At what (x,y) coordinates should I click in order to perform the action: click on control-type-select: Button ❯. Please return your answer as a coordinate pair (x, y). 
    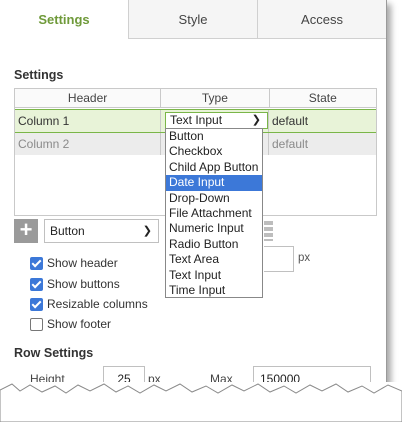
    Looking at the image, I should click on (101, 231).